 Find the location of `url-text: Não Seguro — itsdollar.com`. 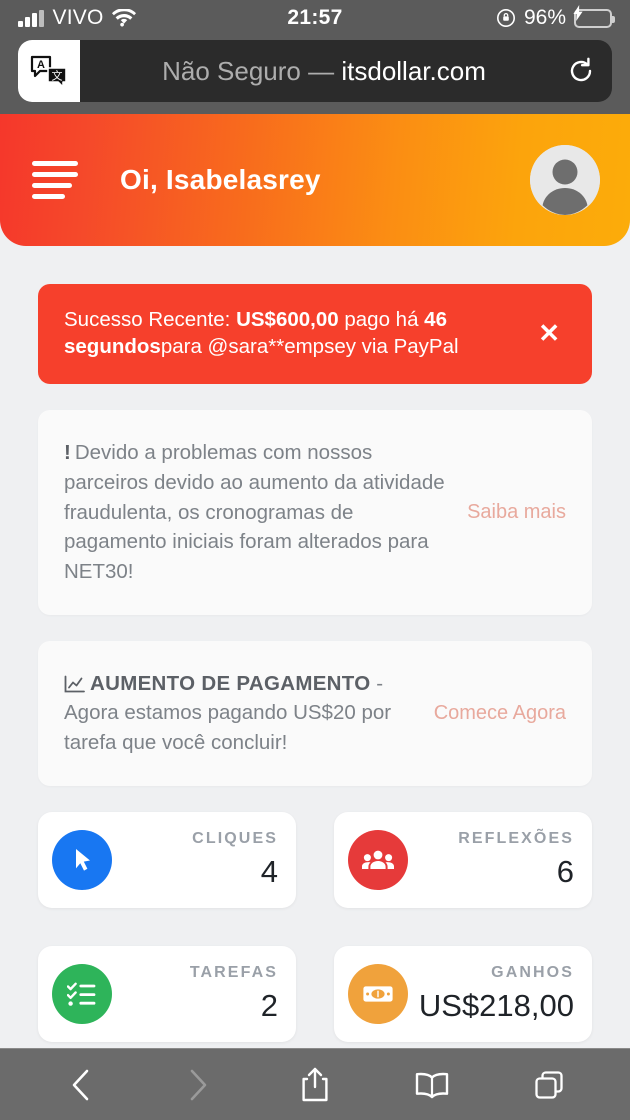

url-text: Não Seguro — itsdollar.com is located at coordinates (346, 71).